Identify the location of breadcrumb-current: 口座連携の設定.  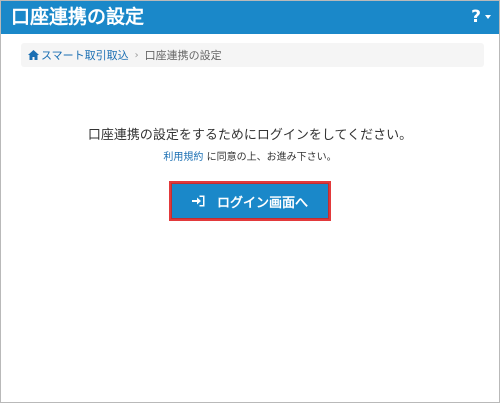
(183, 55).